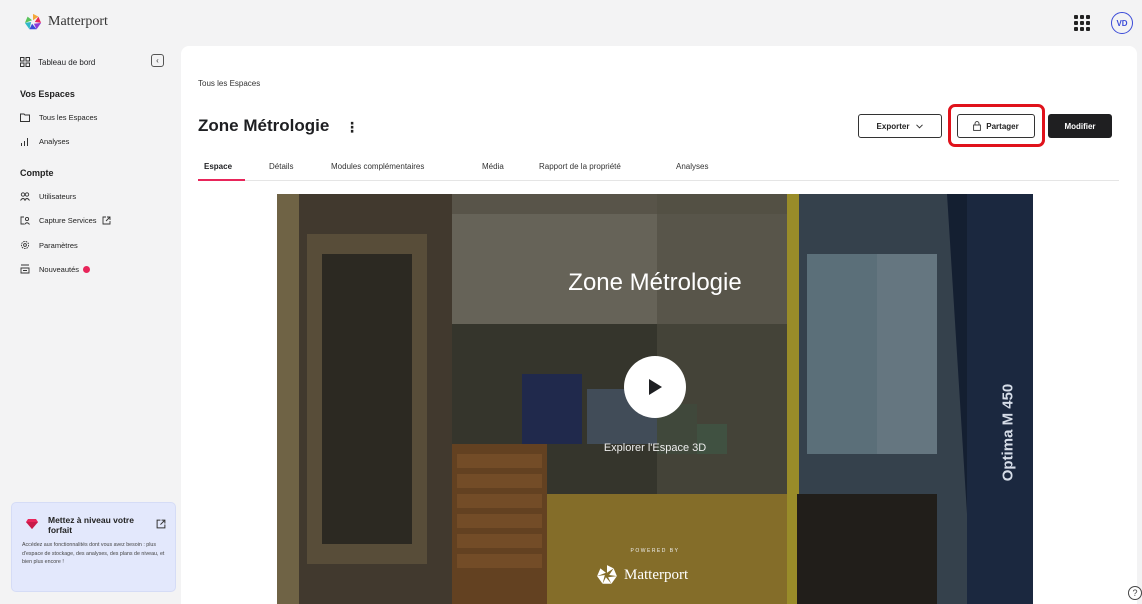 This screenshot has width=1142, height=604. I want to click on play-button, so click(655, 387).